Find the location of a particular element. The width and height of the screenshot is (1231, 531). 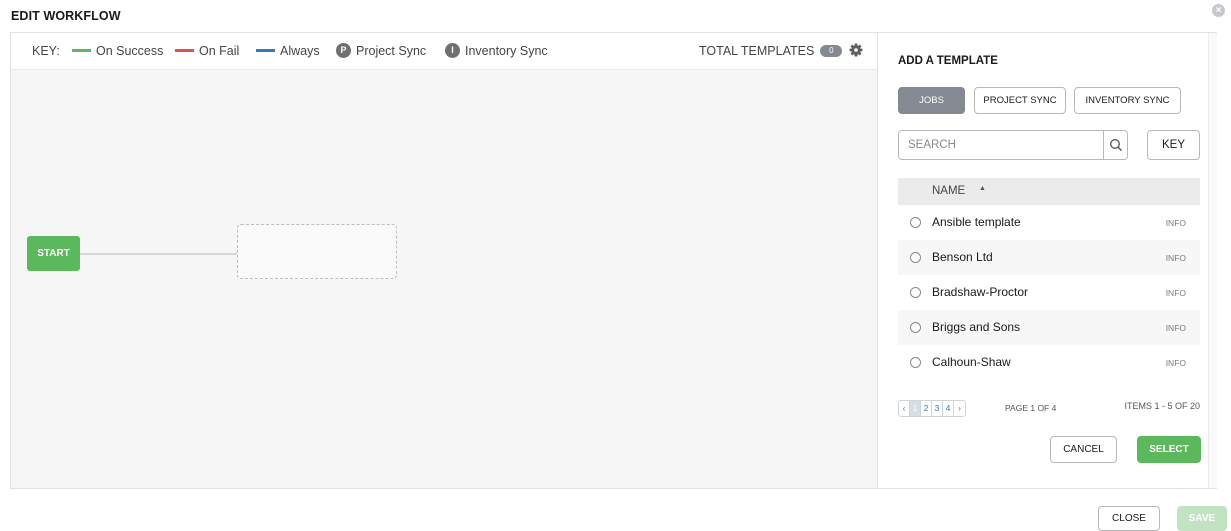

key-inventory-sync-label: Inventory Sync is located at coordinates (506, 51).